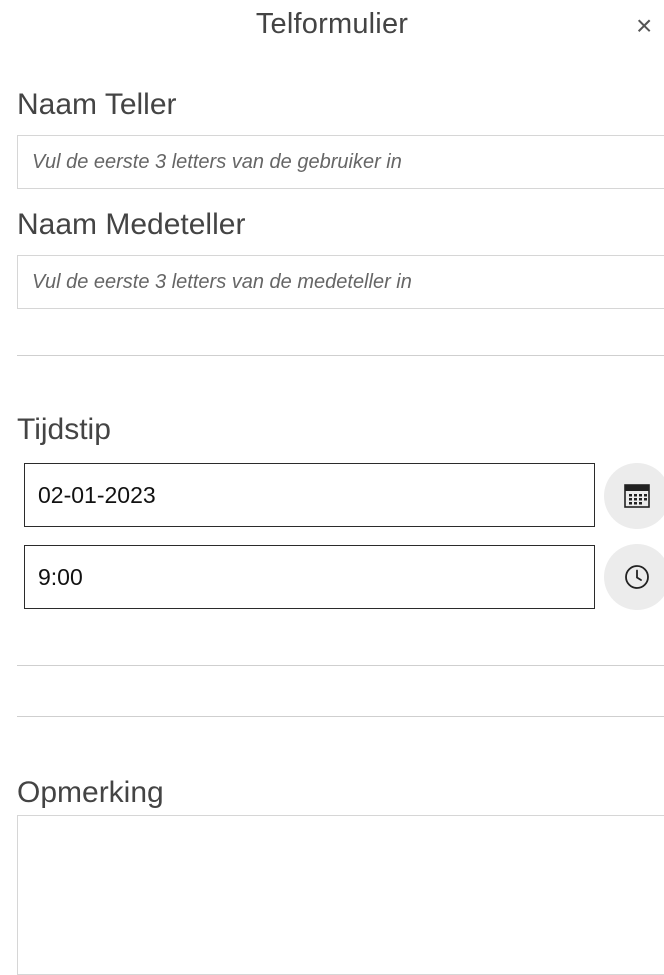 This screenshot has height=975, width=664. What do you see at coordinates (309, 495) in the screenshot?
I see `date-input` at bounding box center [309, 495].